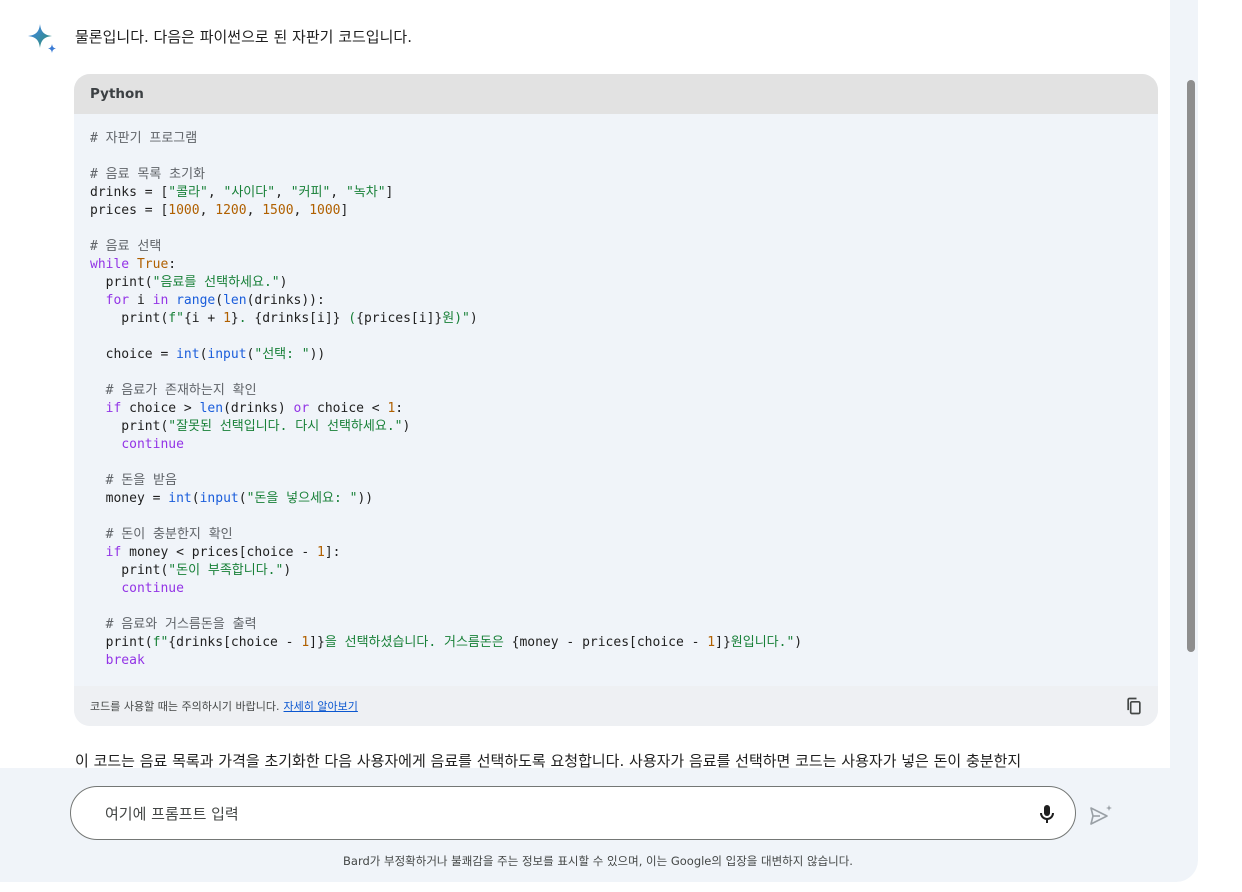 The height and width of the screenshot is (892, 1242). What do you see at coordinates (1134, 706) in the screenshot?
I see `copy-icon` at bounding box center [1134, 706].